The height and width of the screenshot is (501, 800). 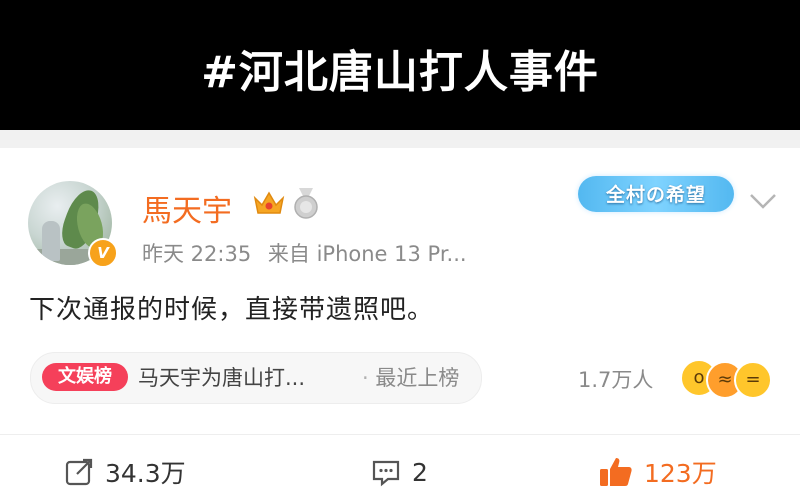 What do you see at coordinates (197, 254) in the screenshot?
I see `post-time: 昨天 22:35` at bounding box center [197, 254].